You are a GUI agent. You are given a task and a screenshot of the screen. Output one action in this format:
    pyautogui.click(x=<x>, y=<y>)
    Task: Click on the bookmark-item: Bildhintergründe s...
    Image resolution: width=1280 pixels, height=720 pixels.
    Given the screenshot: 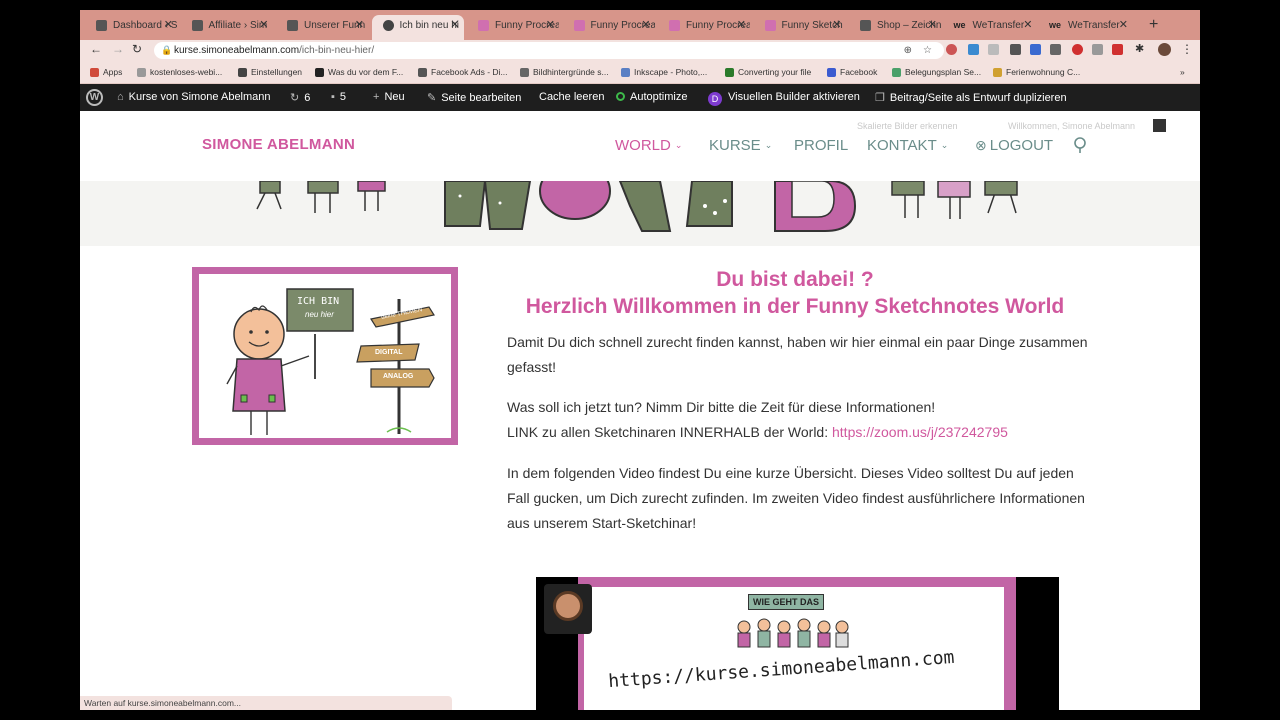 What is the action you would take?
    pyautogui.click(x=564, y=72)
    